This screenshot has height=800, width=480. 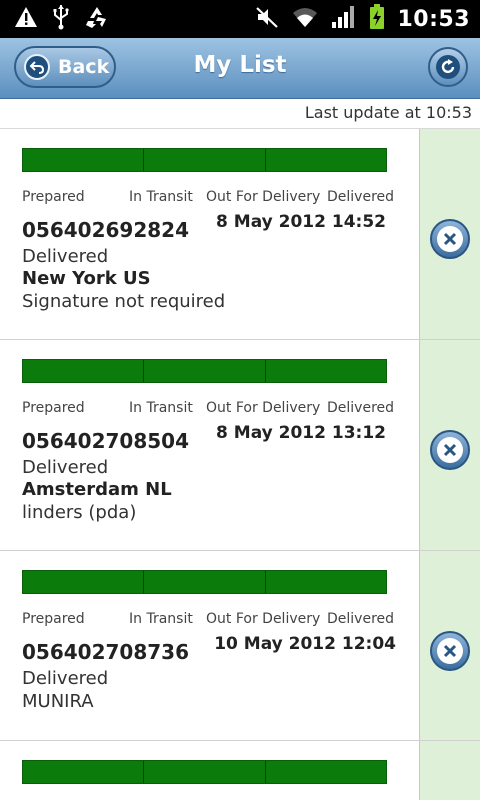 What do you see at coordinates (124, 301) in the screenshot?
I see `shipment-note: Signature not required` at bounding box center [124, 301].